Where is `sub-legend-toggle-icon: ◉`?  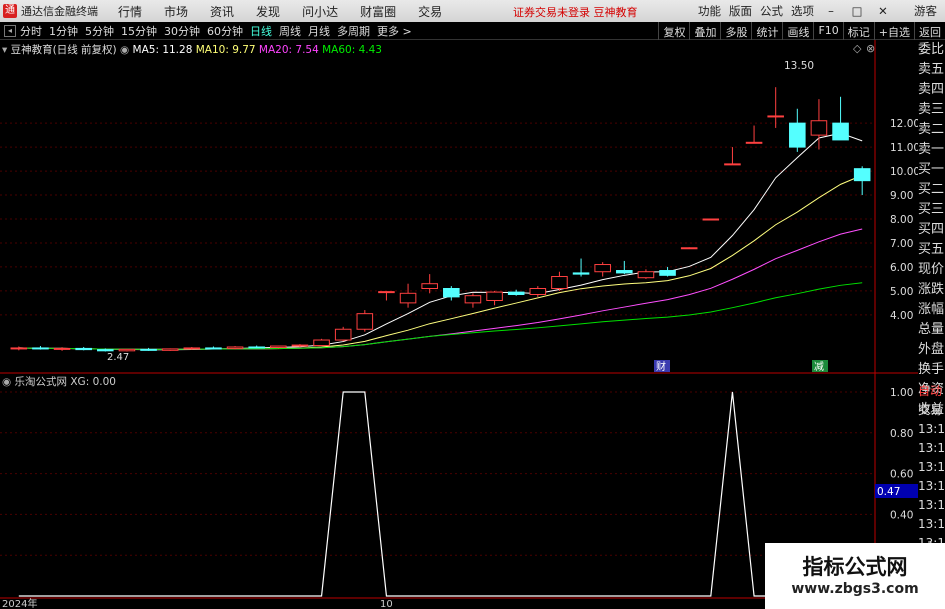
sub-legend-toggle-icon: ◉ is located at coordinates (6, 382).